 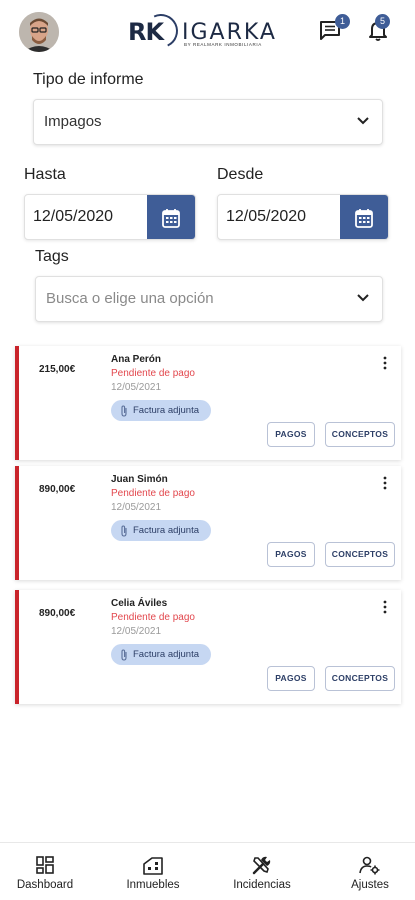 I want to click on report-type-label: Tipo de informe, so click(x=88, y=79).